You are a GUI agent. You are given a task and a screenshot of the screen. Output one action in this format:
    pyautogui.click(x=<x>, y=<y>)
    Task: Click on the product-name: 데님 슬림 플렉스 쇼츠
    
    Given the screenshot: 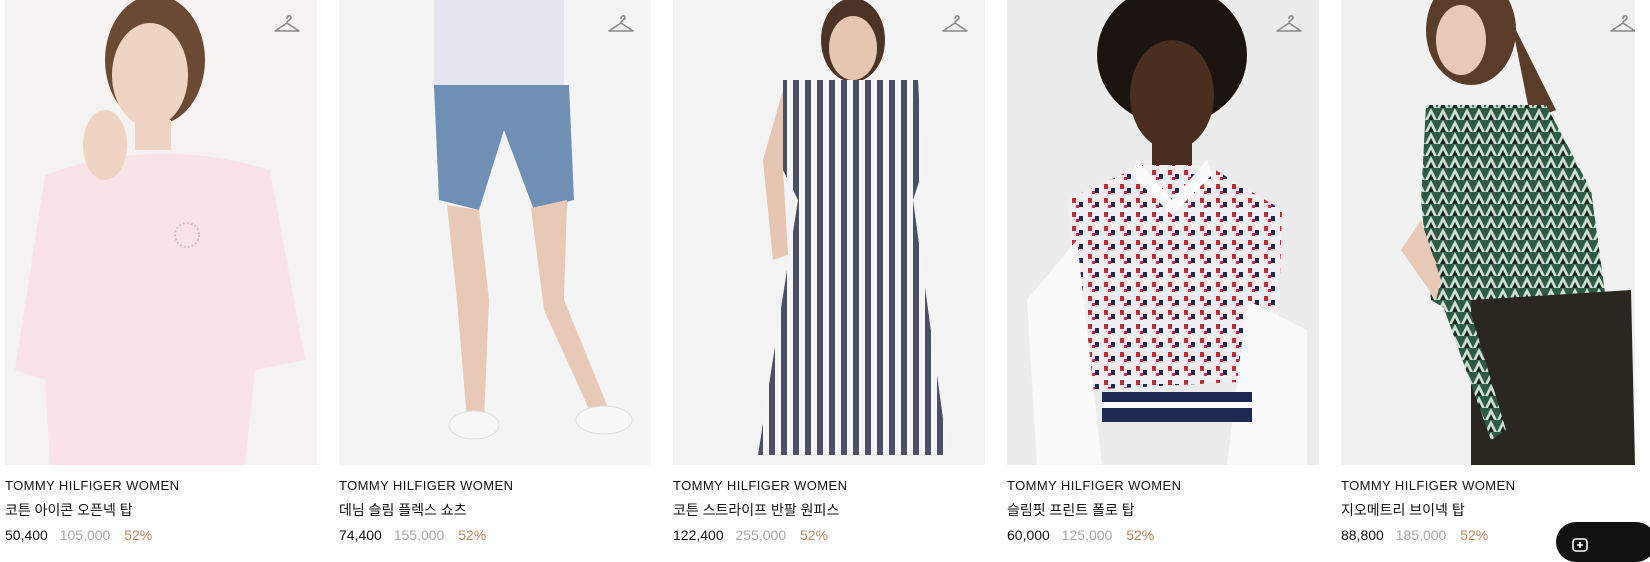 What is the action you would take?
    pyautogui.click(x=495, y=510)
    